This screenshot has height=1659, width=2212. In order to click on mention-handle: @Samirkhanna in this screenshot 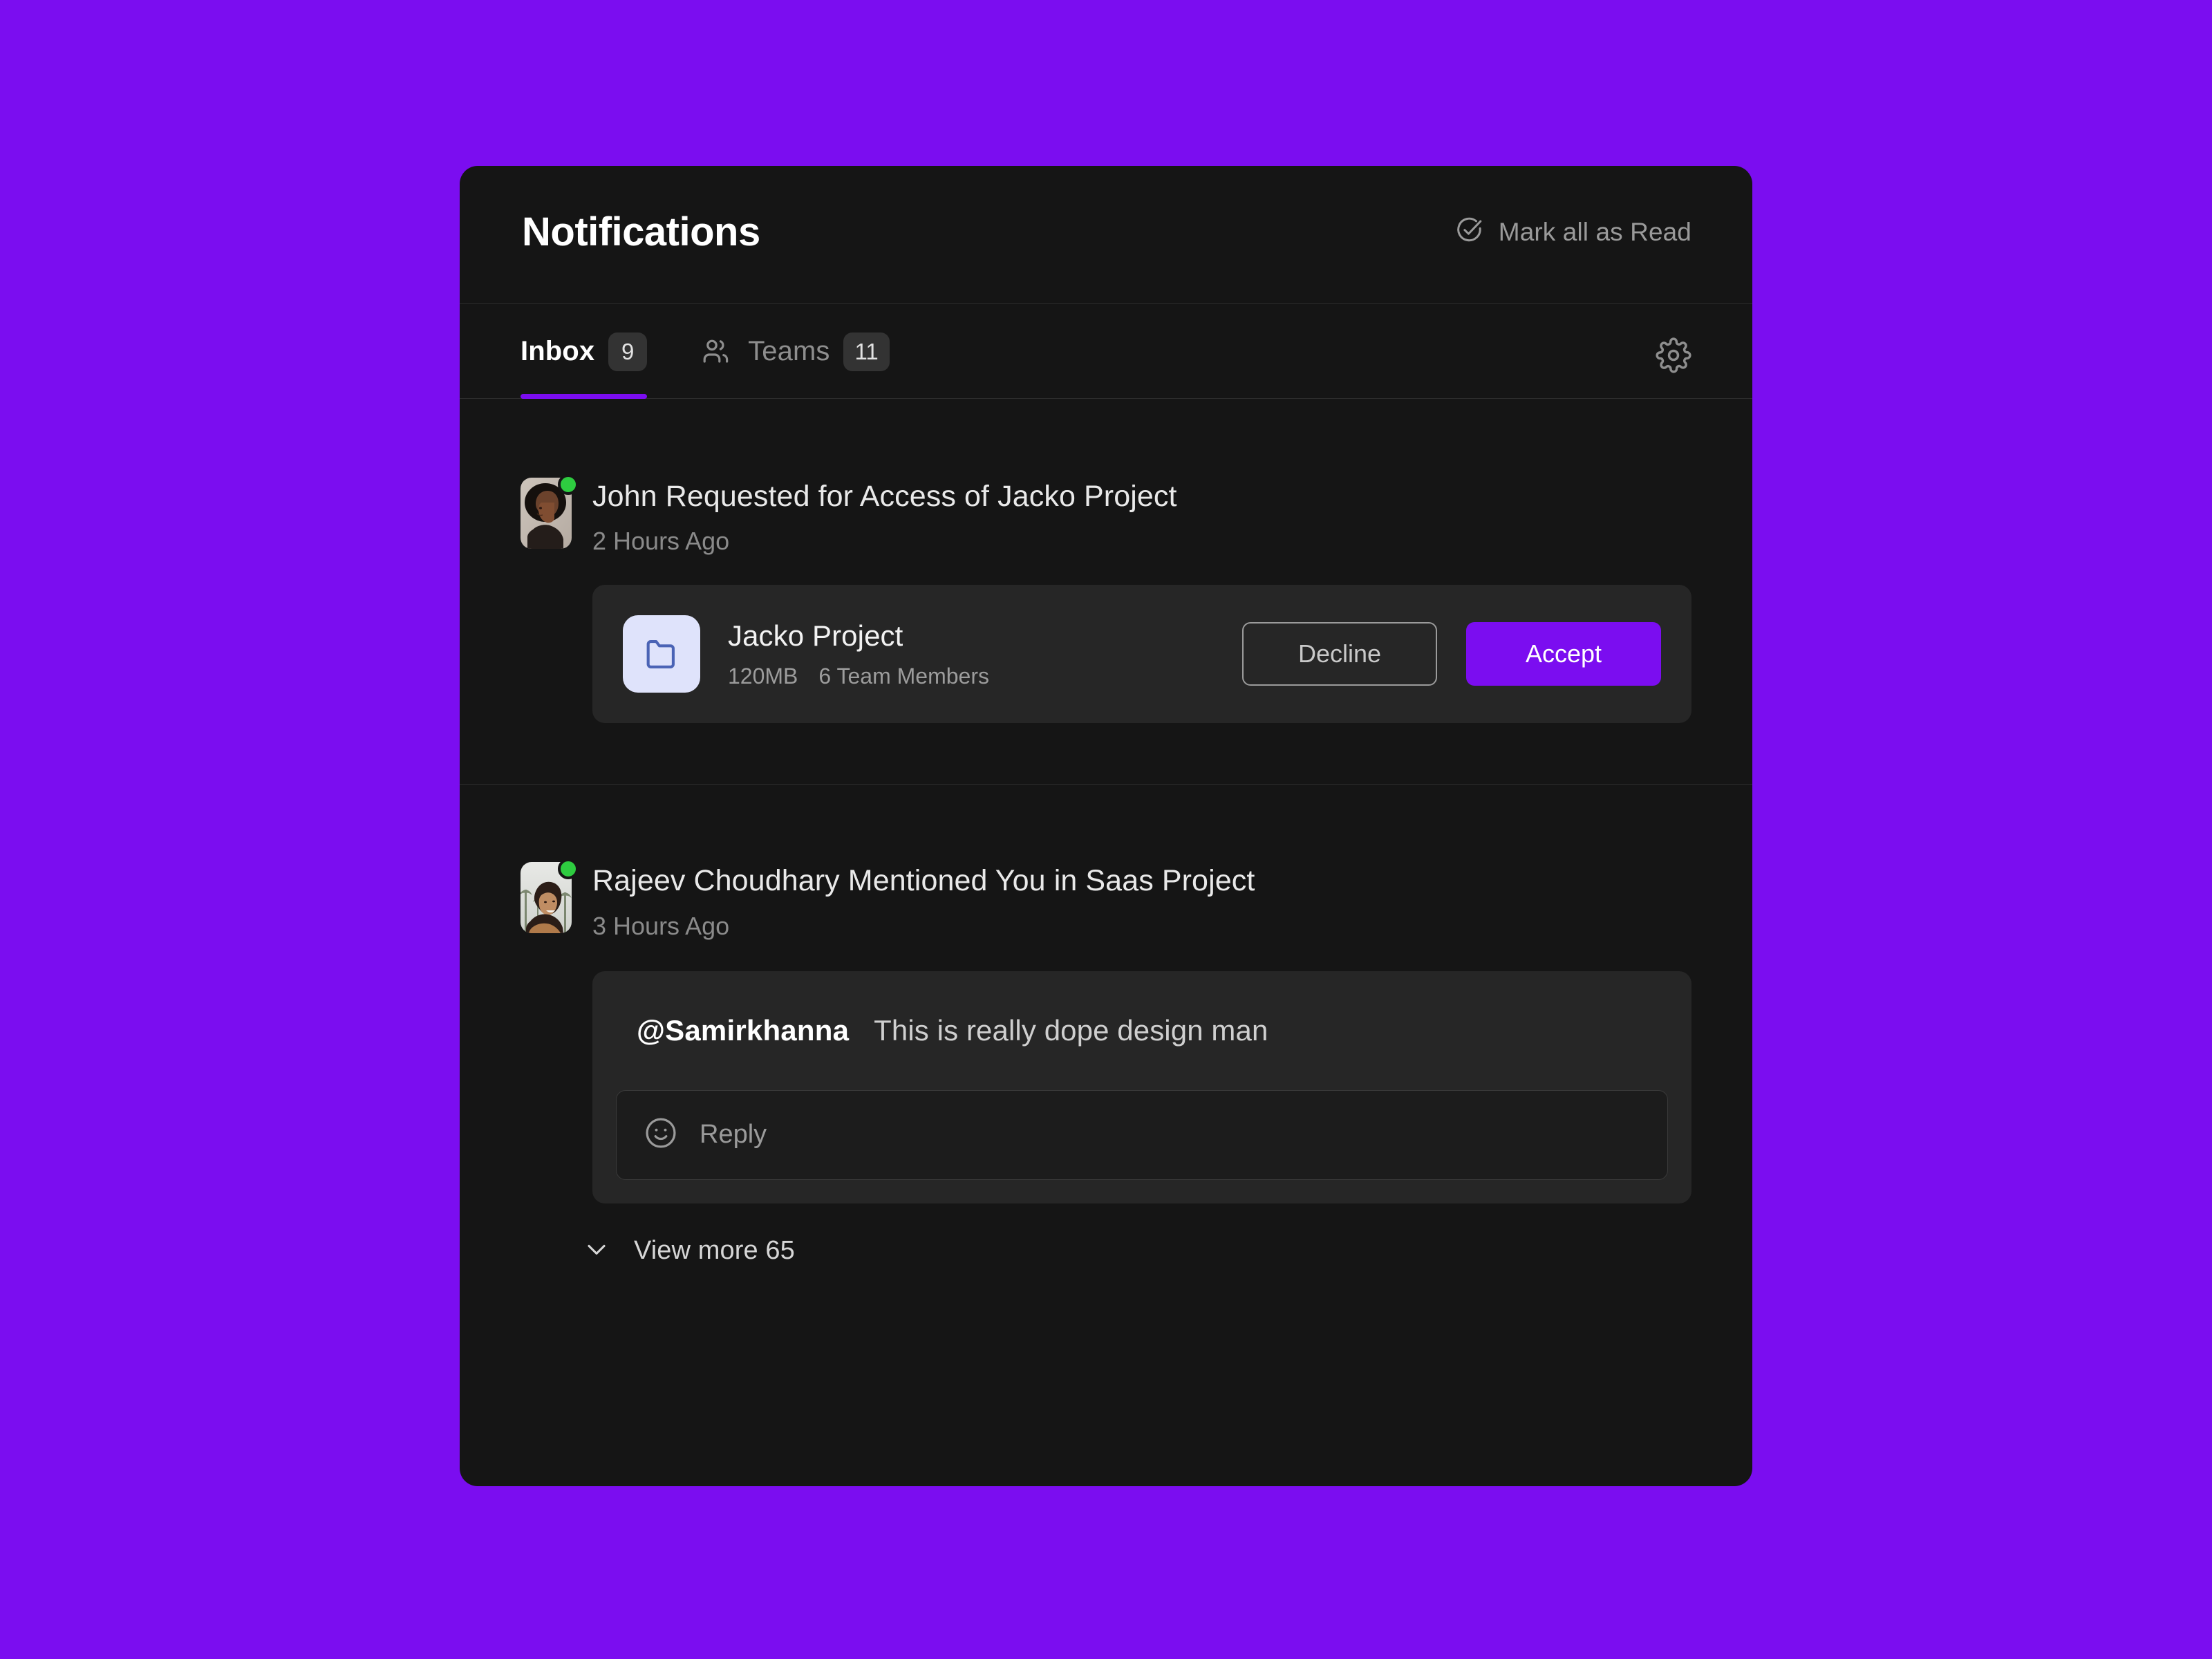, I will do `click(743, 1030)`.